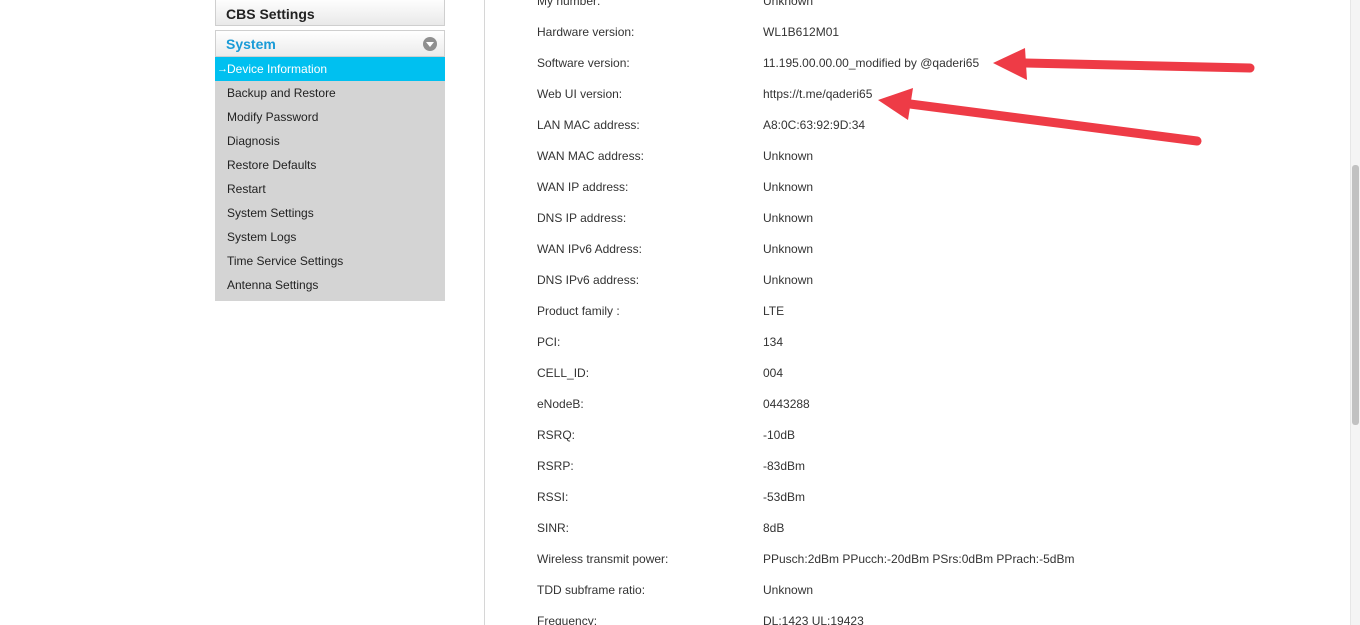 This screenshot has width=1360, height=625. I want to click on sidebar-item-diagnosis: Diagnosis, so click(330, 141).